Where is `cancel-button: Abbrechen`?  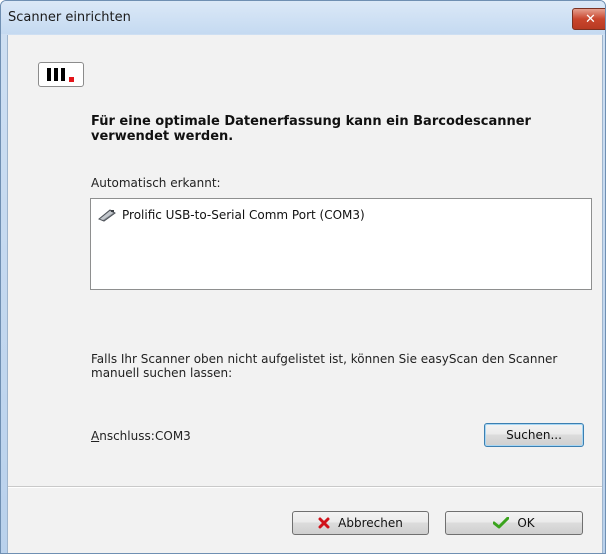
cancel-button: Abbrechen is located at coordinates (360, 523).